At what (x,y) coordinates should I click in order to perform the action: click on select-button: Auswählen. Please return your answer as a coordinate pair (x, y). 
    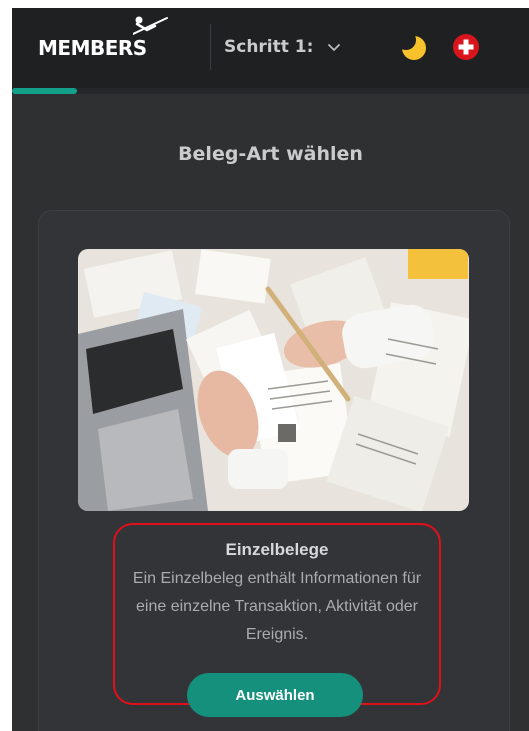
    Looking at the image, I should click on (275, 695).